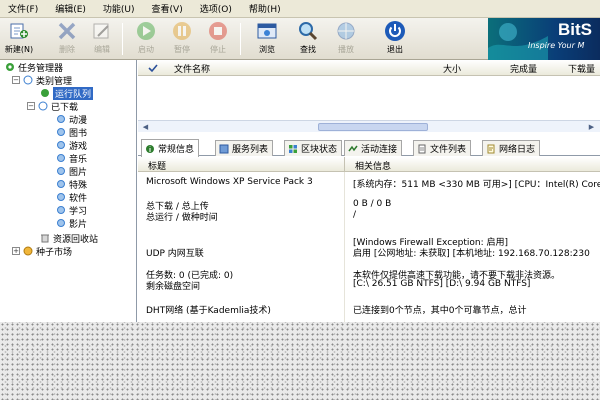  What do you see at coordinates (556, 45) in the screenshot?
I see `brand-slogan: Inspire Your M` at bounding box center [556, 45].